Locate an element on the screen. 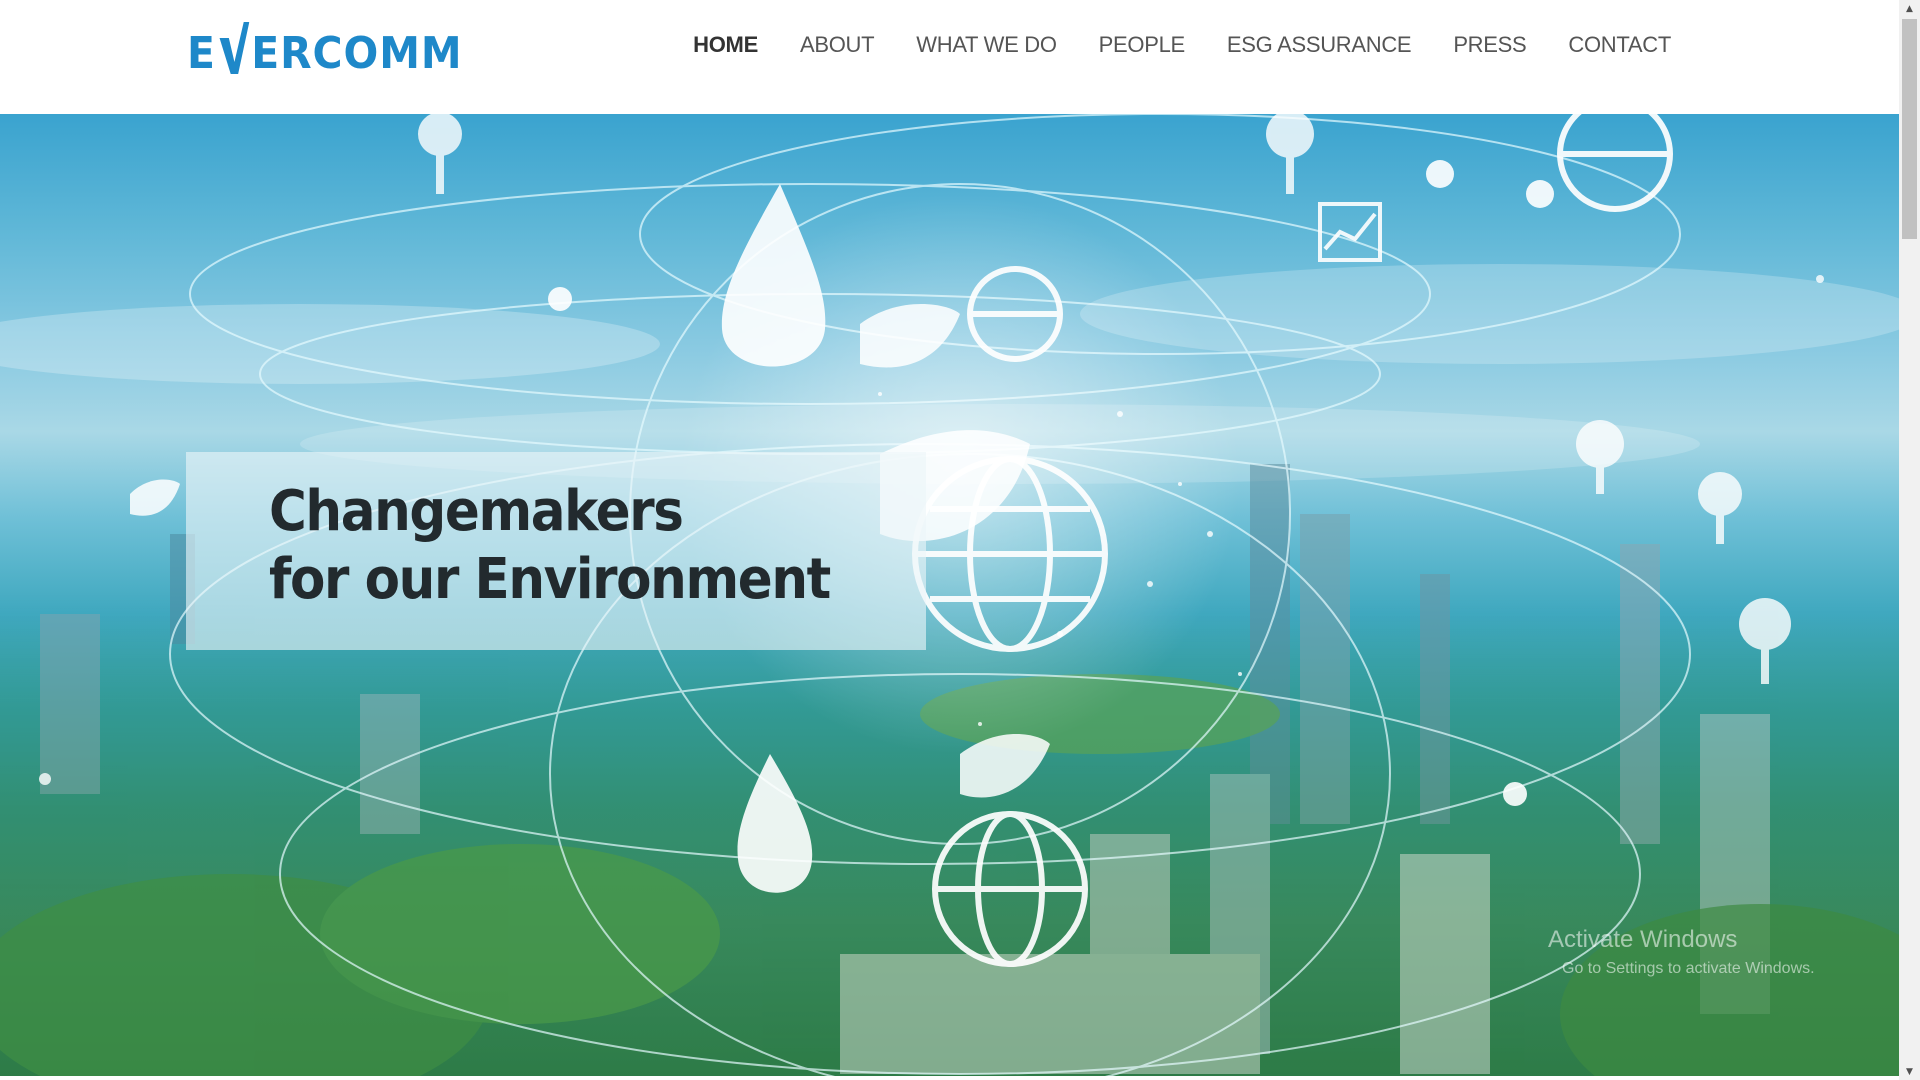 The image size is (1920, 1080). watermark-subtitle: Go to Settings to activate Windows. is located at coordinates (1688, 968).